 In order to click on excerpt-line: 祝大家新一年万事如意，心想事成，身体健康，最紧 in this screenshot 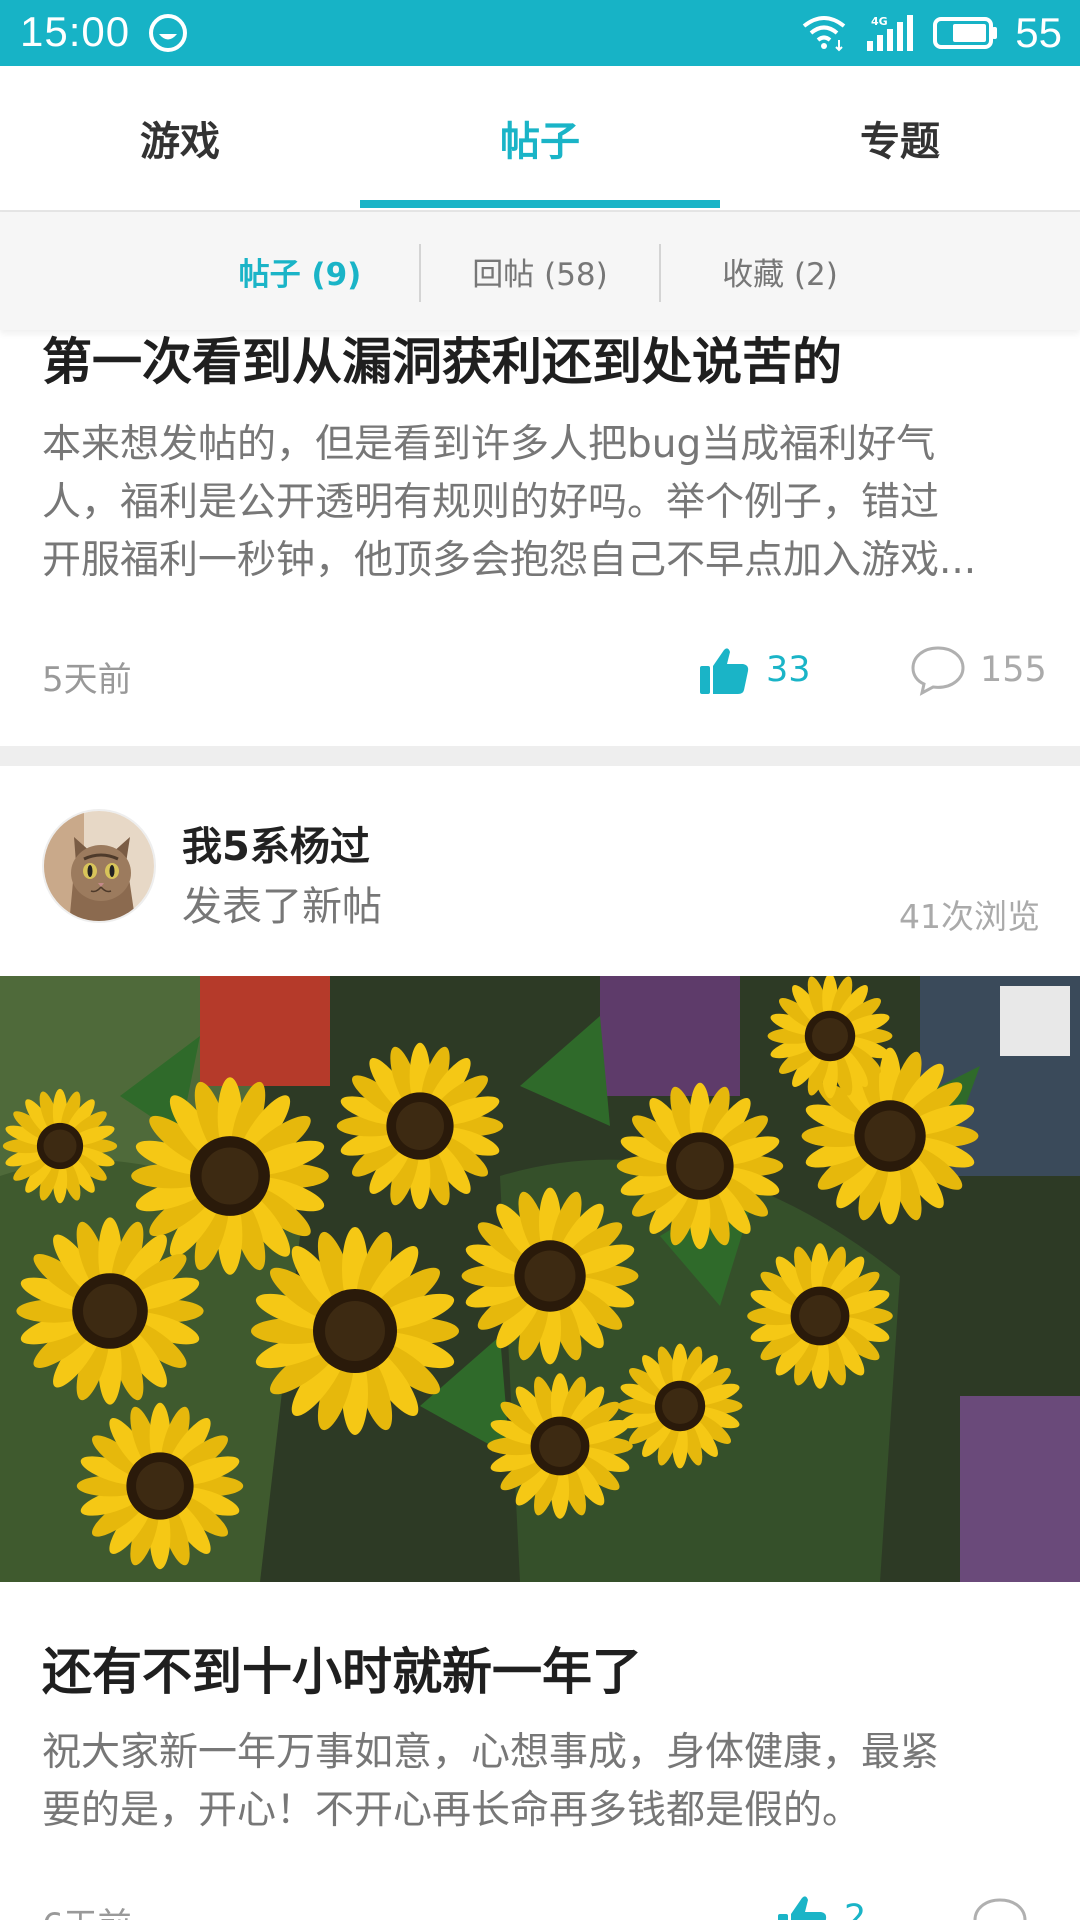, I will do `click(491, 1752)`.